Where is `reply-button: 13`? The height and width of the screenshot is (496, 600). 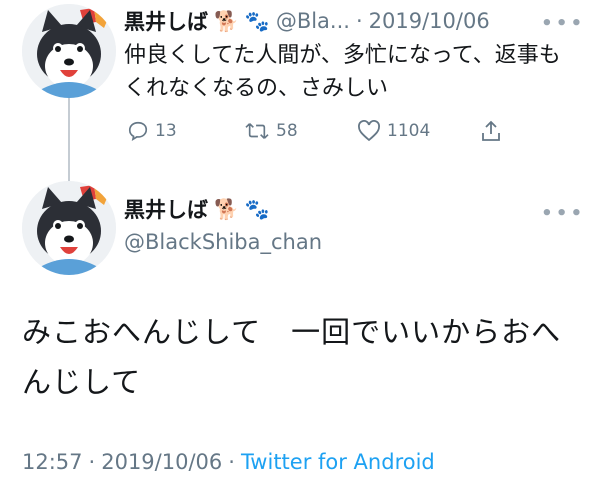 reply-button: 13 is located at coordinates (152, 131).